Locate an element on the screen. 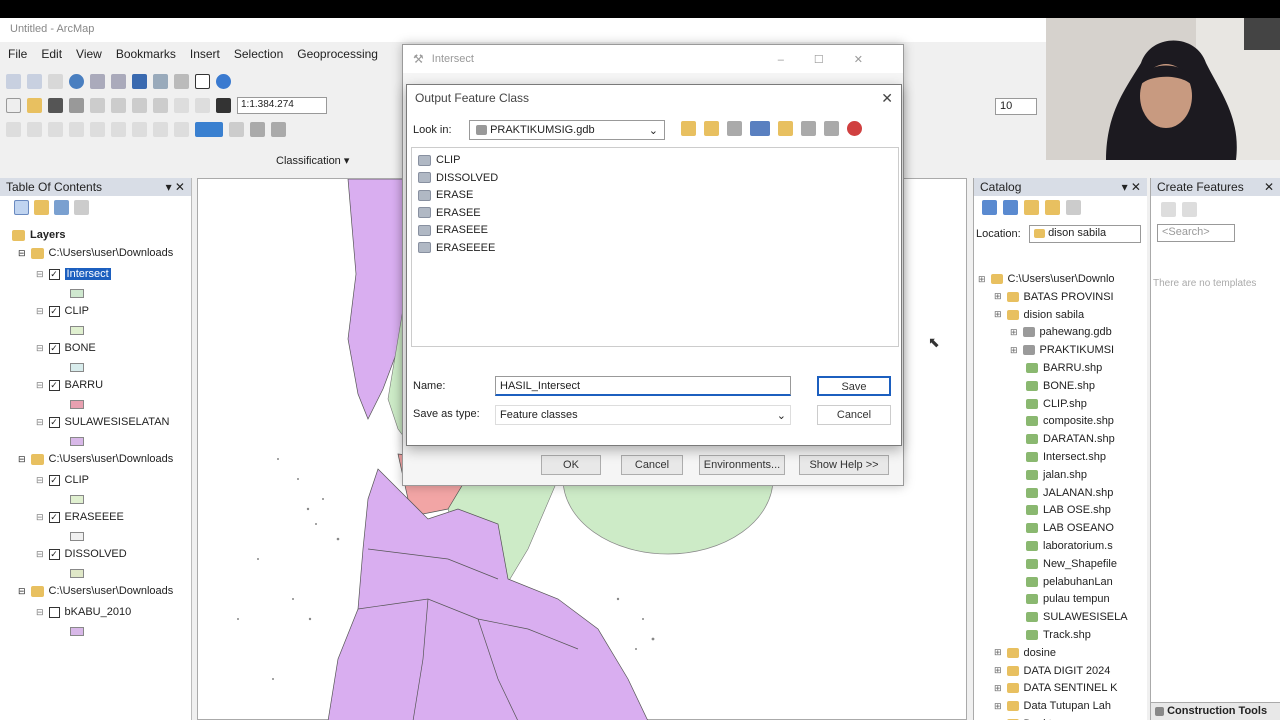 The height and width of the screenshot is (720, 1280). catalog-item: ⊞ pahewang.gdb is located at coordinates (1061, 332).